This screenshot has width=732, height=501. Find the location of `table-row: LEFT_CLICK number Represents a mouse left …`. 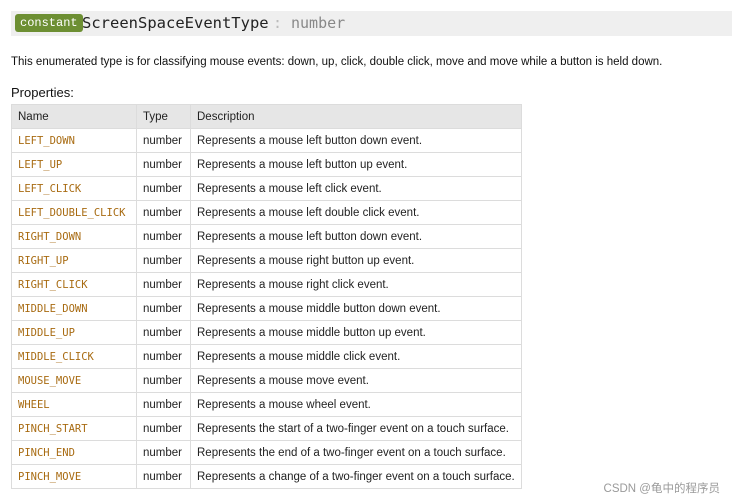

table-row: LEFT_CLICK number Represents a mouse left … is located at coordinates (266, 188).